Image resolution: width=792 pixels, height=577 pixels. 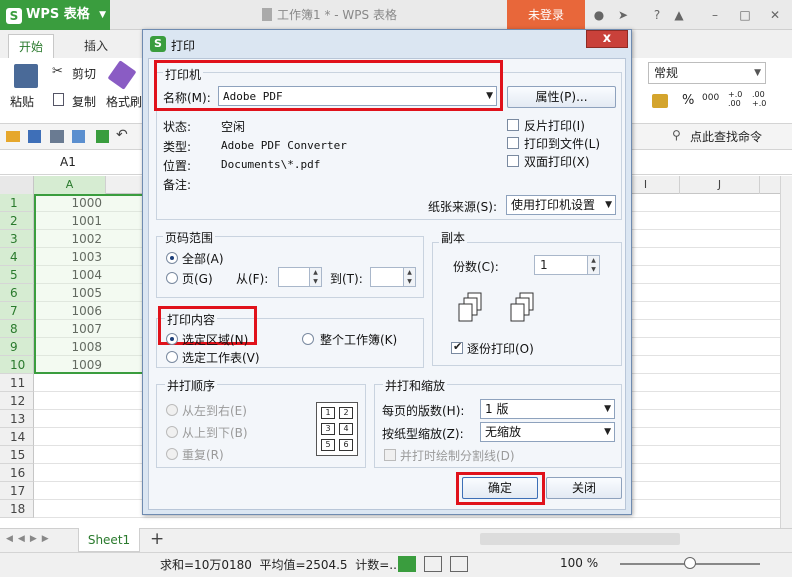 I want to click on add-sheet-button: +, so click(x=157, y=539).